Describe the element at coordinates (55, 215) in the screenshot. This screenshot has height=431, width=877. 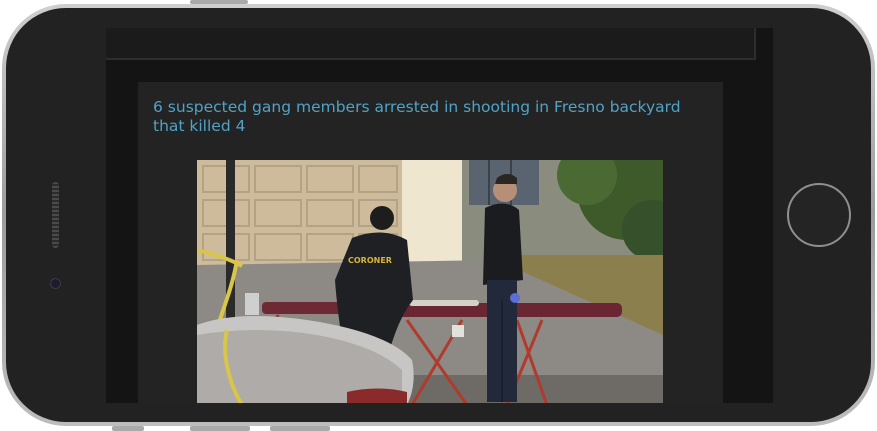
I see `speaker-grille` at that location.